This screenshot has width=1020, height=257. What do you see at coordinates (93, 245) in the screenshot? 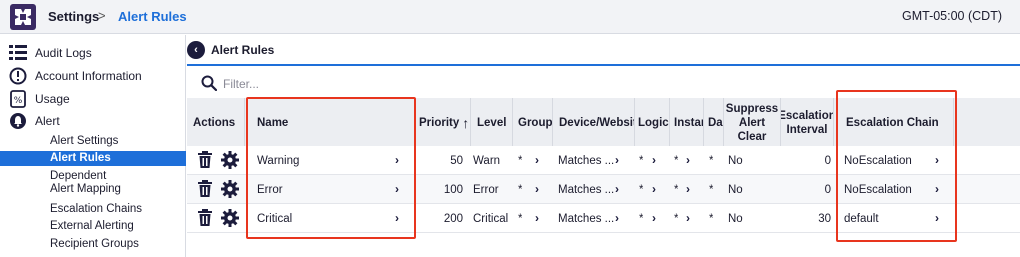
I see `sidebar-subitem-recipient-groups: Recipient Groups` at bounding box center [93, 245].